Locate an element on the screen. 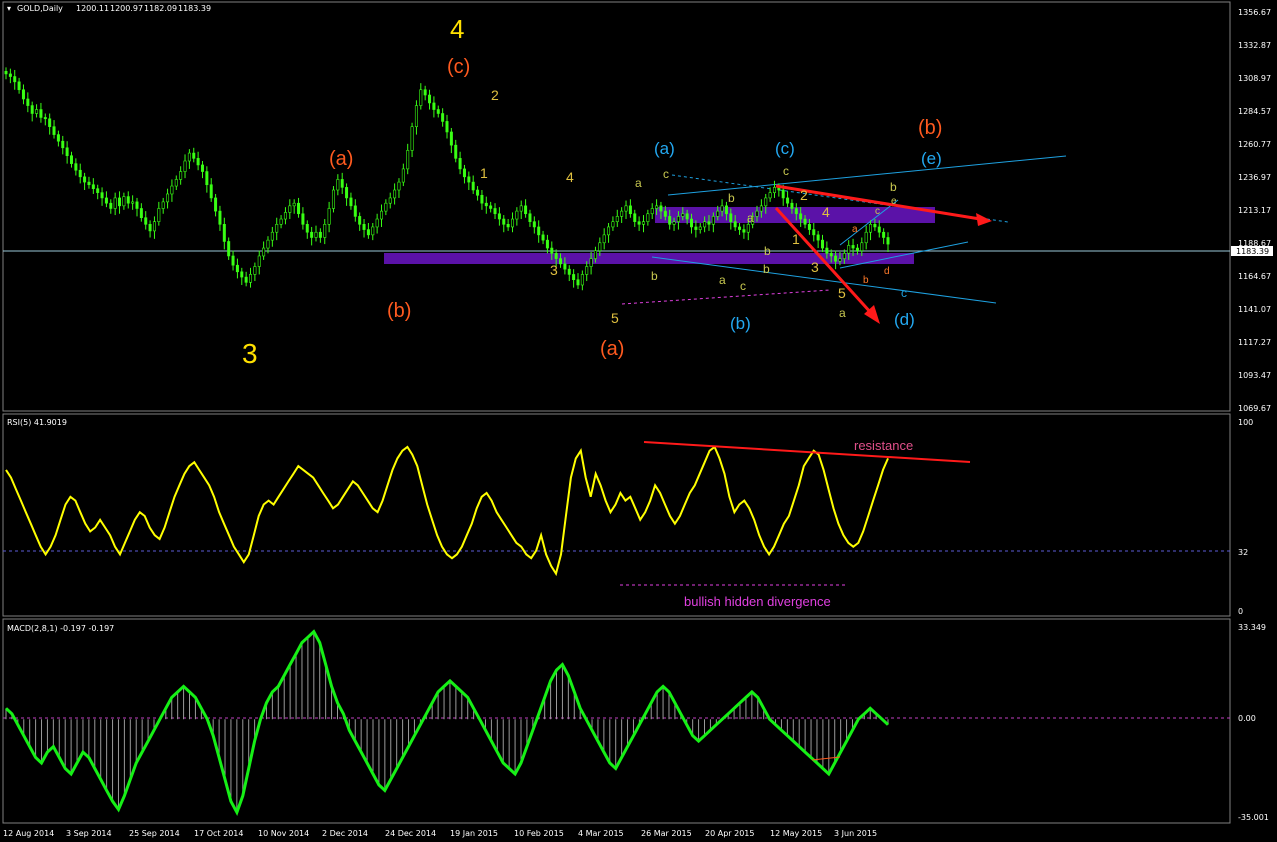  wave-label: (c) is located at coordinates (785, 148).